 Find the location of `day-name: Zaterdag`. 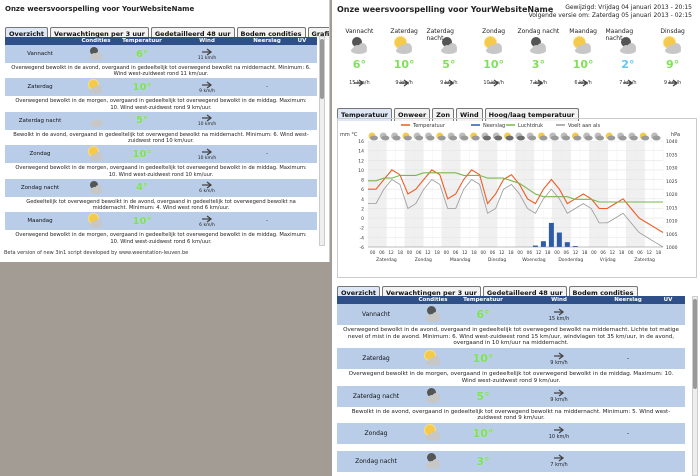

day-name: Zaterdag is located at coordinates (404, 31).